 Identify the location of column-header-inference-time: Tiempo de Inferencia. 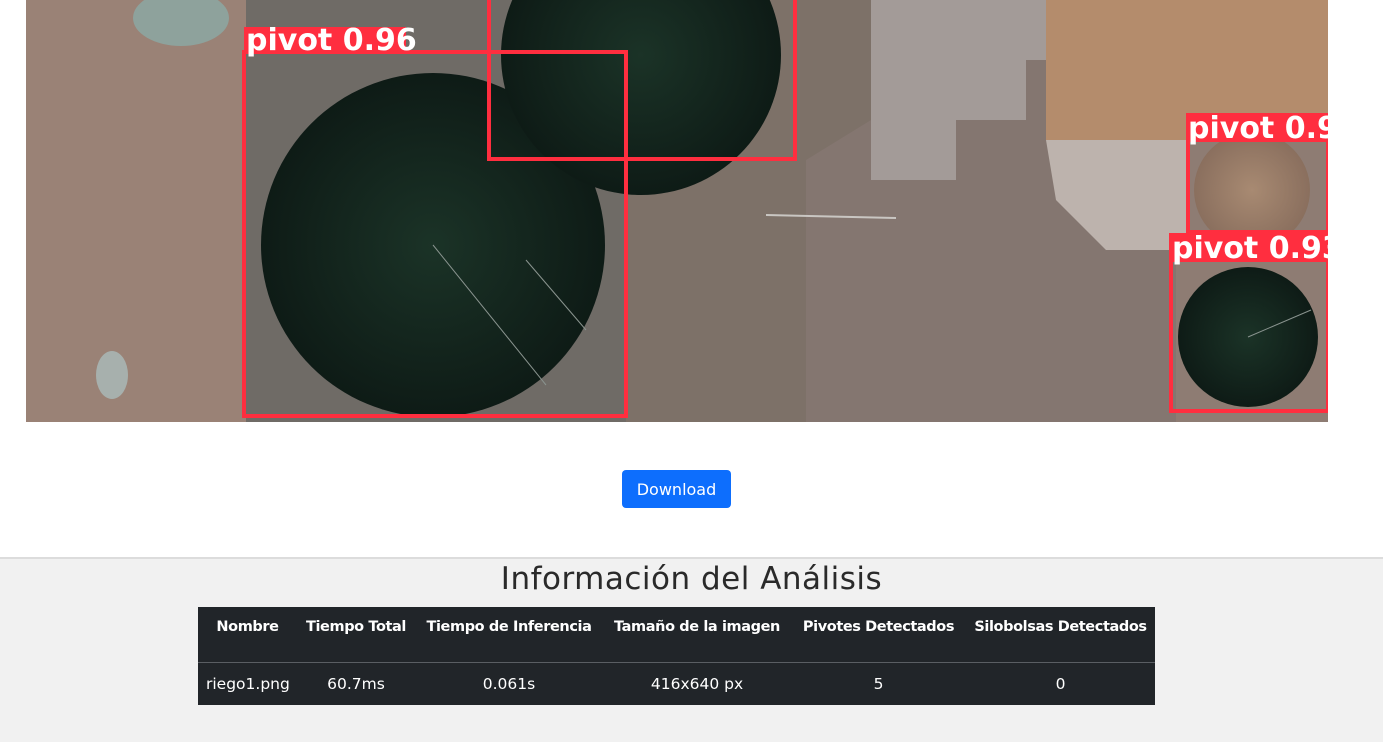
(509, 627).